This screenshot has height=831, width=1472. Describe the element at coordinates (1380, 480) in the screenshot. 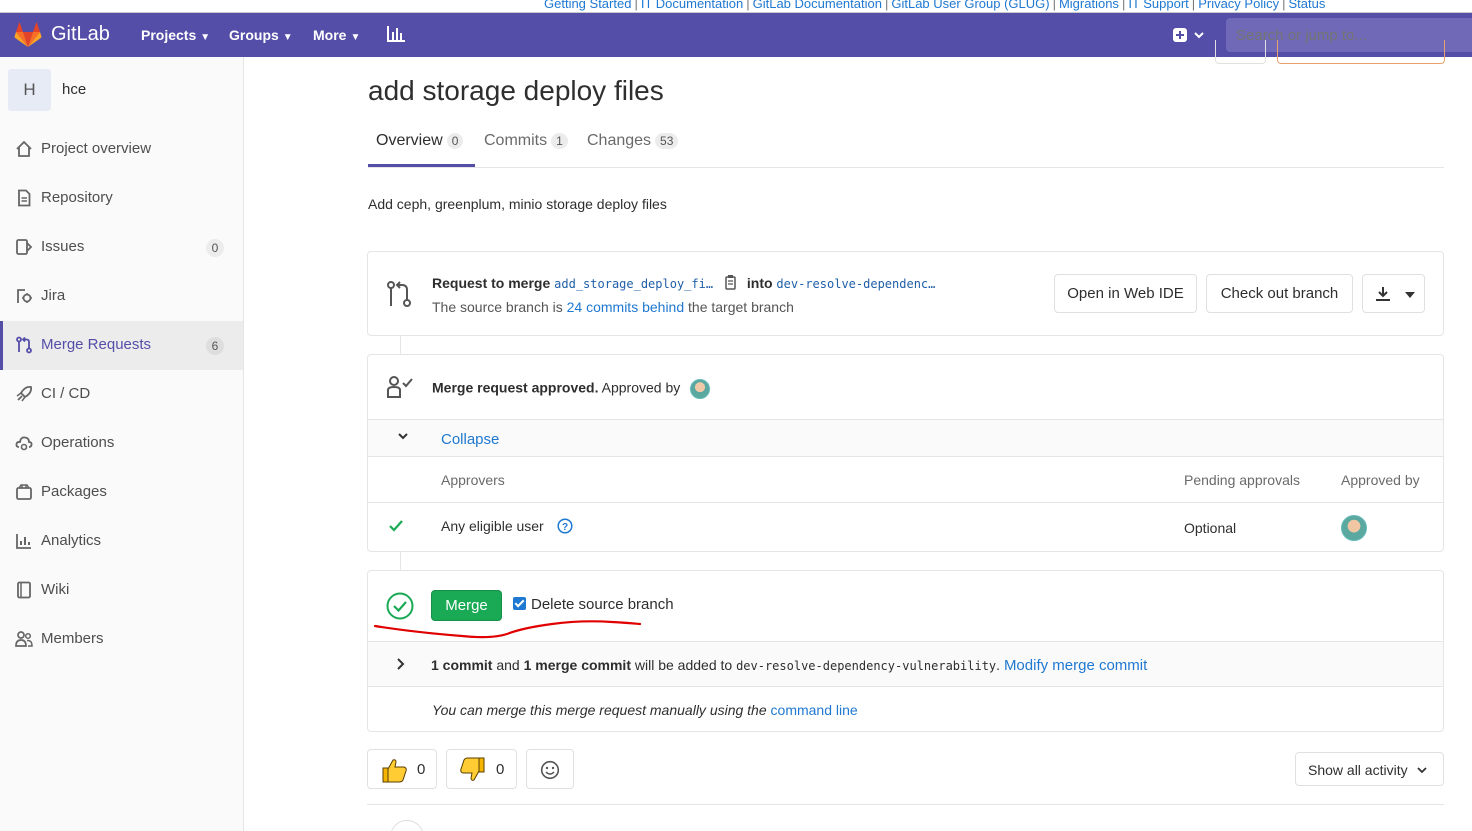

I see `header-approved-by: Approved by` at that location.